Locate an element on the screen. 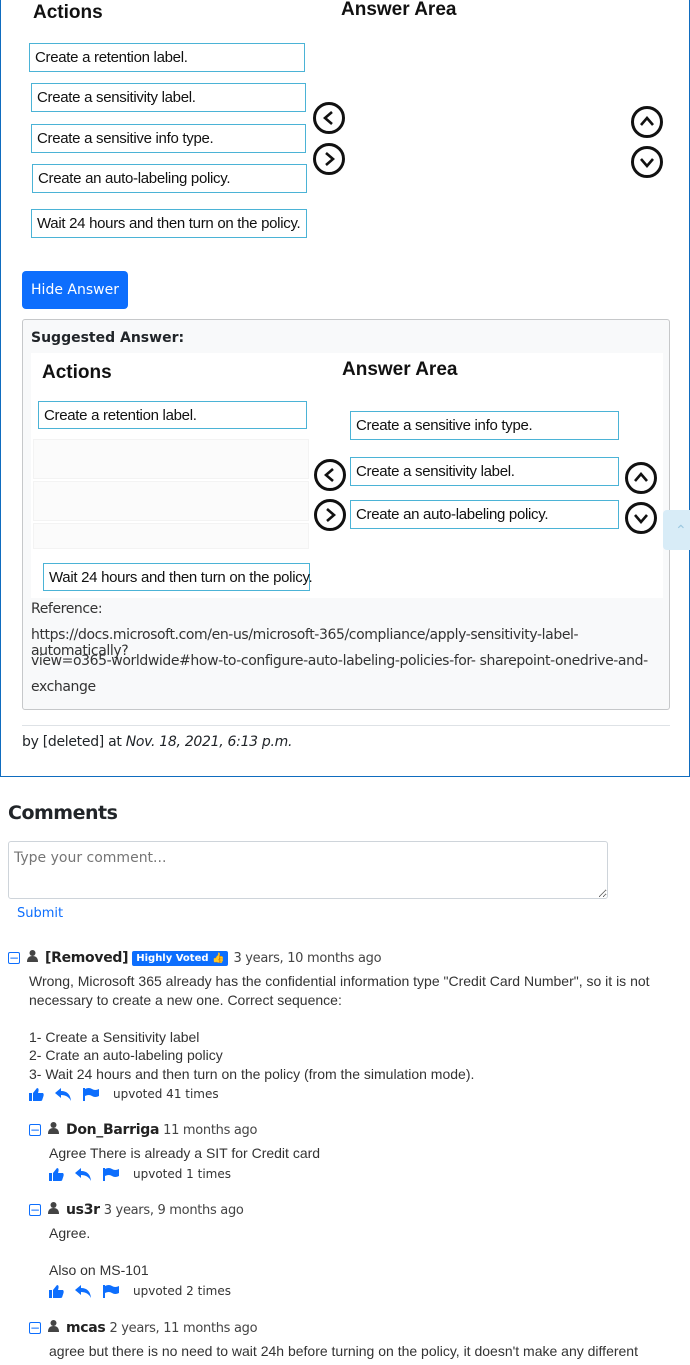 The image size is (690, 1365). comments-title: Comments is located at coordinates (63, 813).